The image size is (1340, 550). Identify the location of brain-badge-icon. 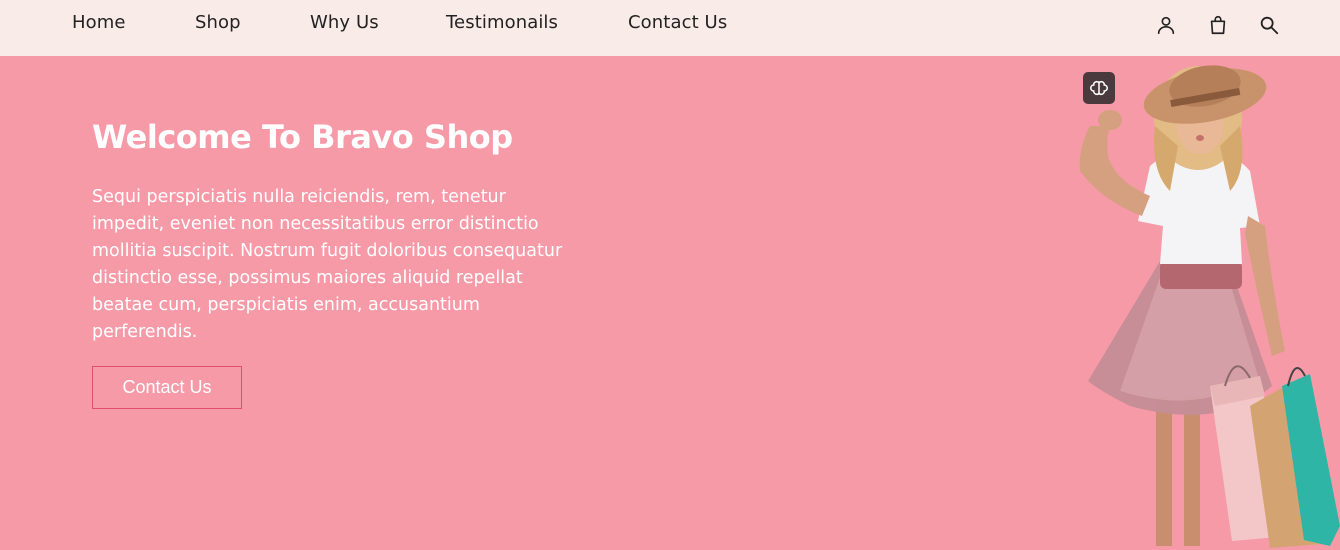
(1099, 88).